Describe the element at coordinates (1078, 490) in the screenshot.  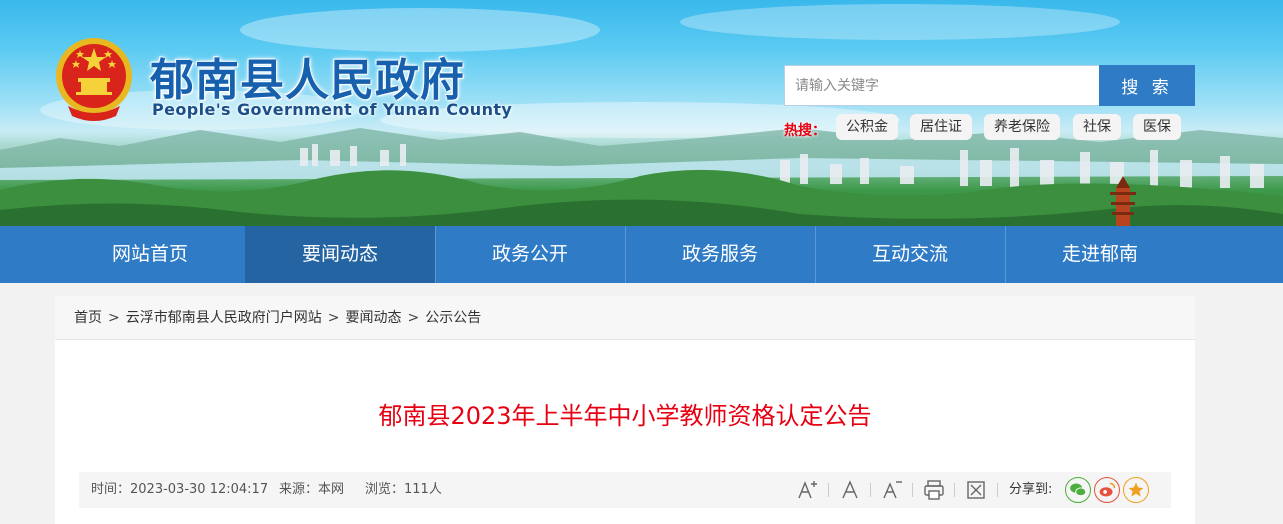
I see `wechat-icon` at that location.